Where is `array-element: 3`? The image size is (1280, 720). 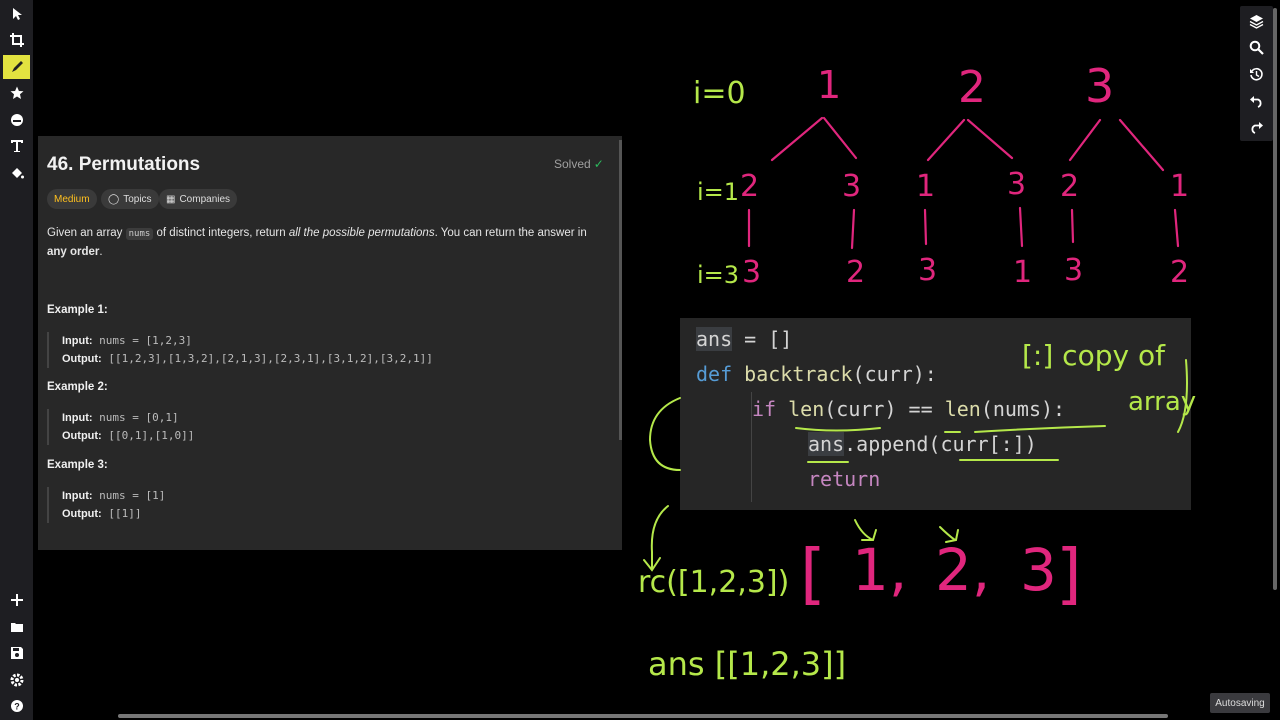
array-element: 3 is located at coordinates (1038, 570).